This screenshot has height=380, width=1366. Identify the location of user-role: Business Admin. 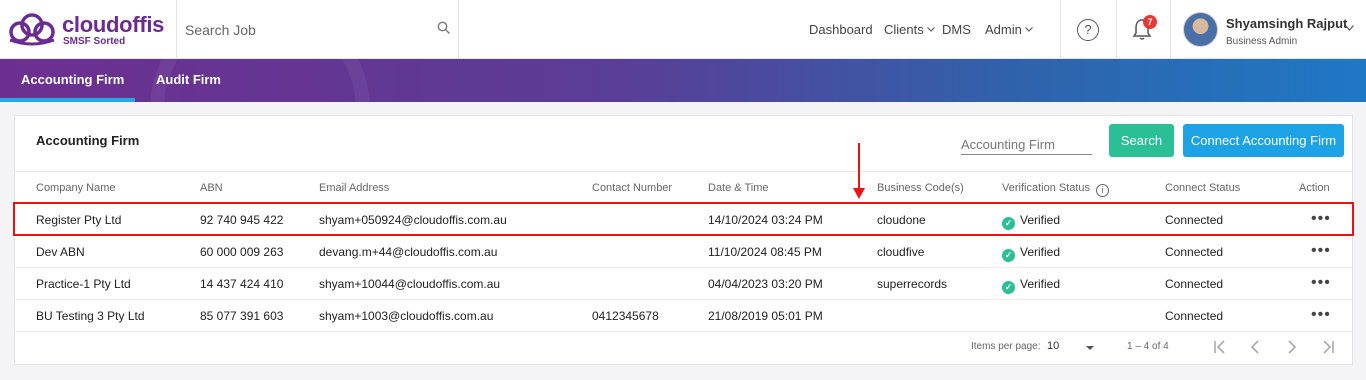
(1262, 41).